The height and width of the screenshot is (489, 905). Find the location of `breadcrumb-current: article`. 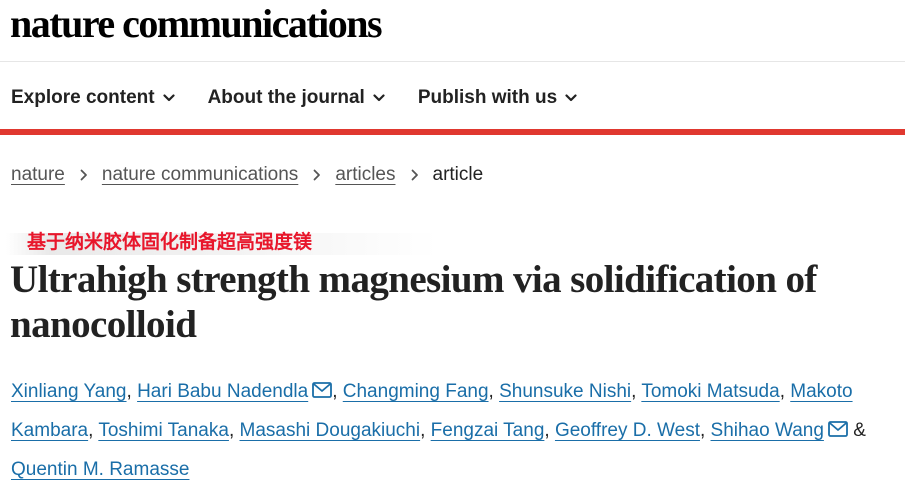

breadcrumb-current: article is located at coordinates (458, 174).